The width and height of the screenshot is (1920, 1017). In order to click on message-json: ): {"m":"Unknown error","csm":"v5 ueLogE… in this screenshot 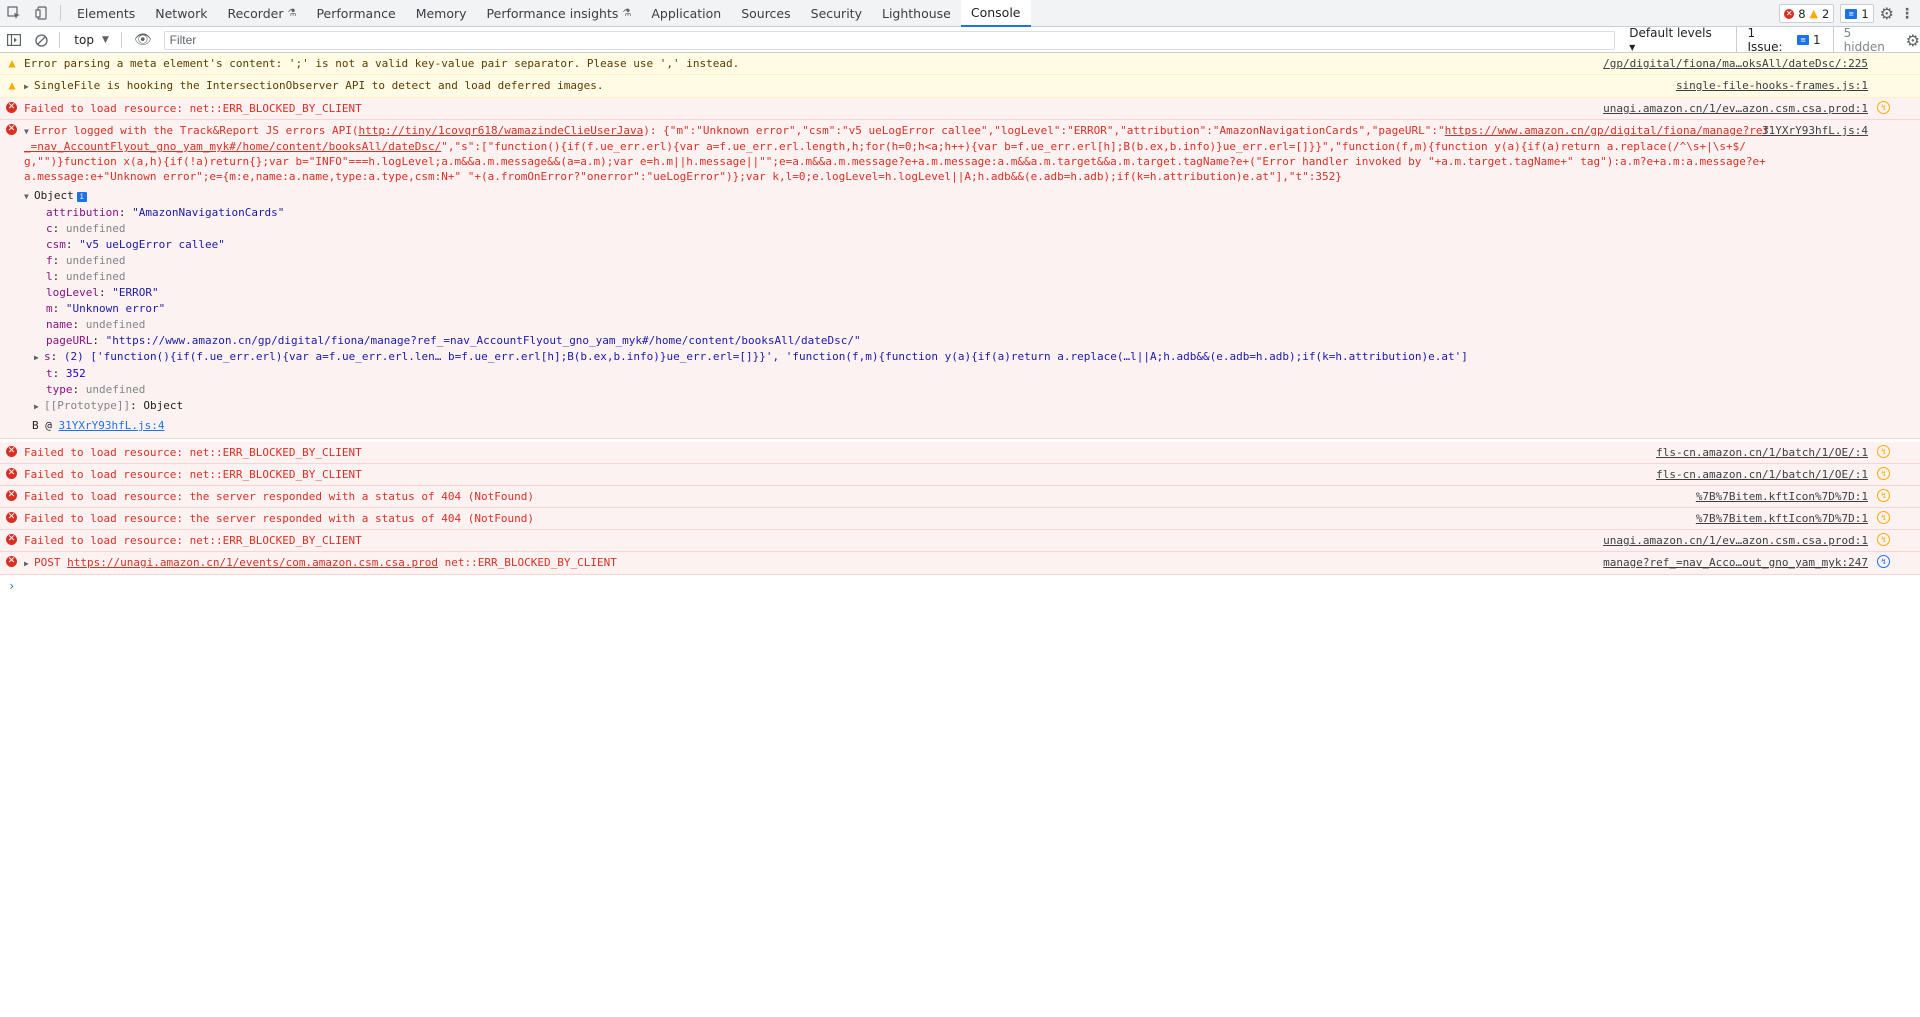, I will do `click(1044, 130)`.